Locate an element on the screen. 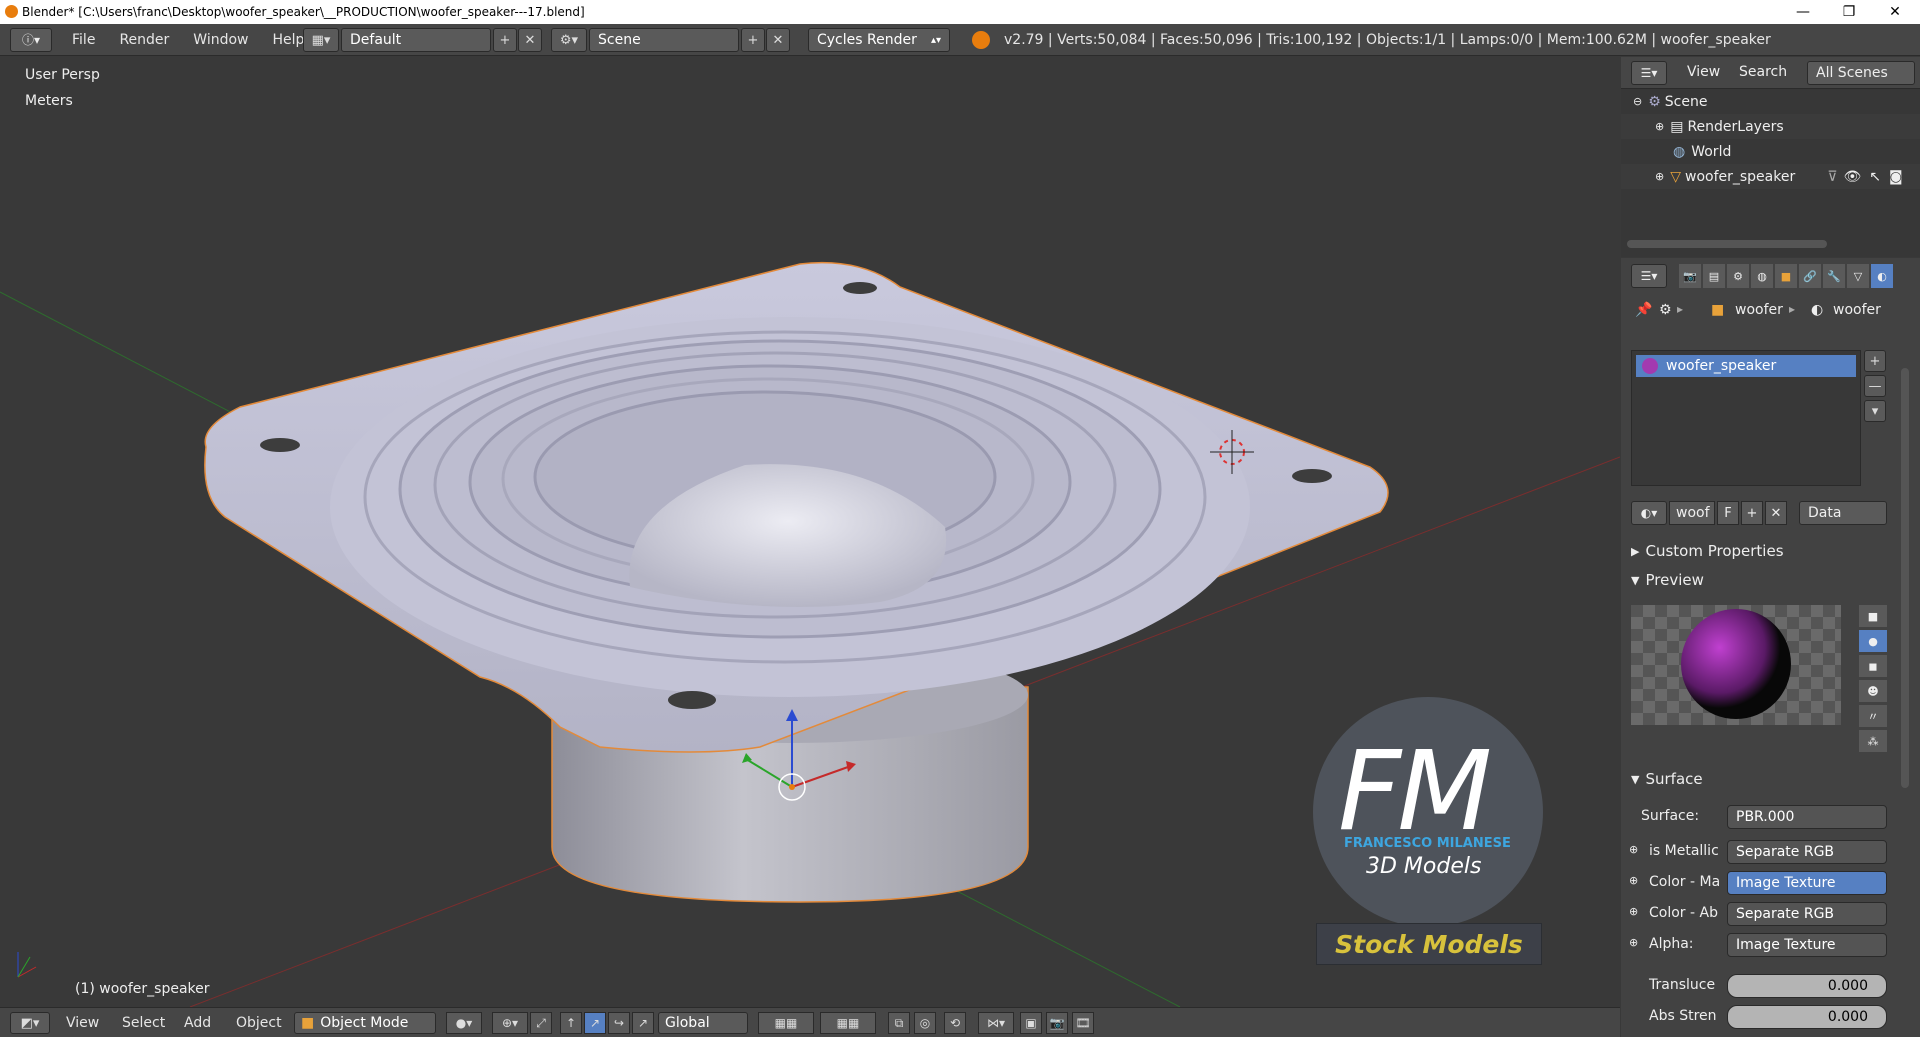 This screenshot has width=1920, height=1037. preview-spheres-icon: ⁂ is located at coordinates (1873, 741).